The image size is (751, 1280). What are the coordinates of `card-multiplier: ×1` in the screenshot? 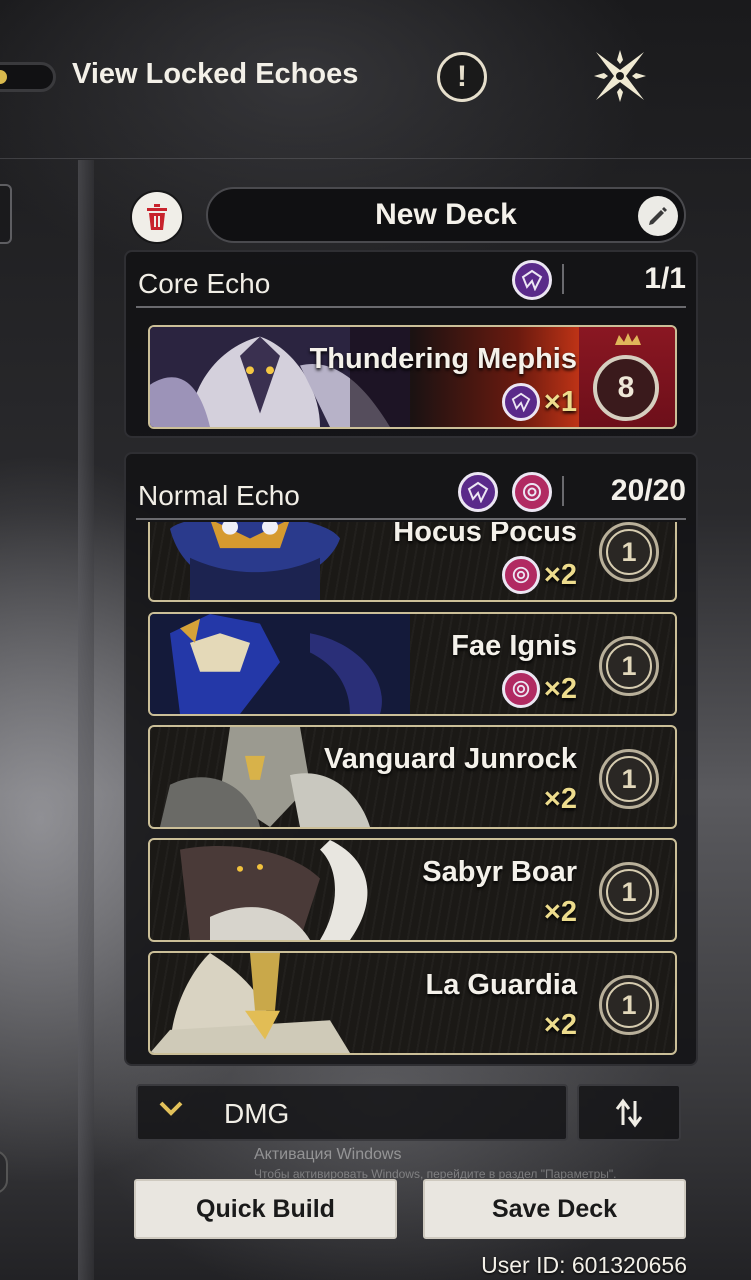 It's located at (539, 402).